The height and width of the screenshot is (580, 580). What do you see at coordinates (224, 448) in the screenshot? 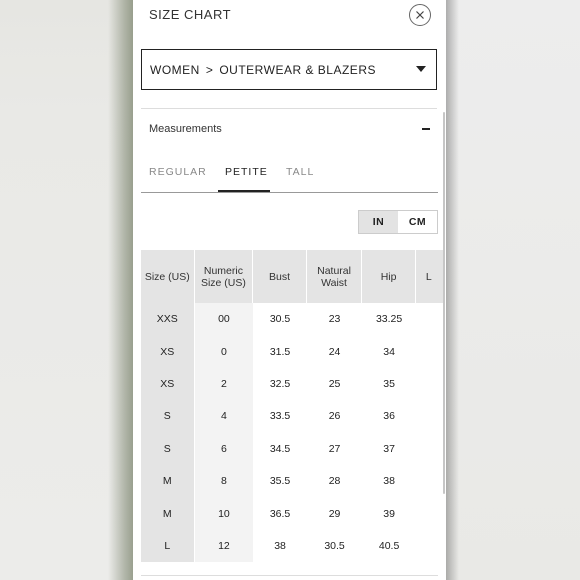
I see `table-cell: 6` at bounding box center [224, 448].